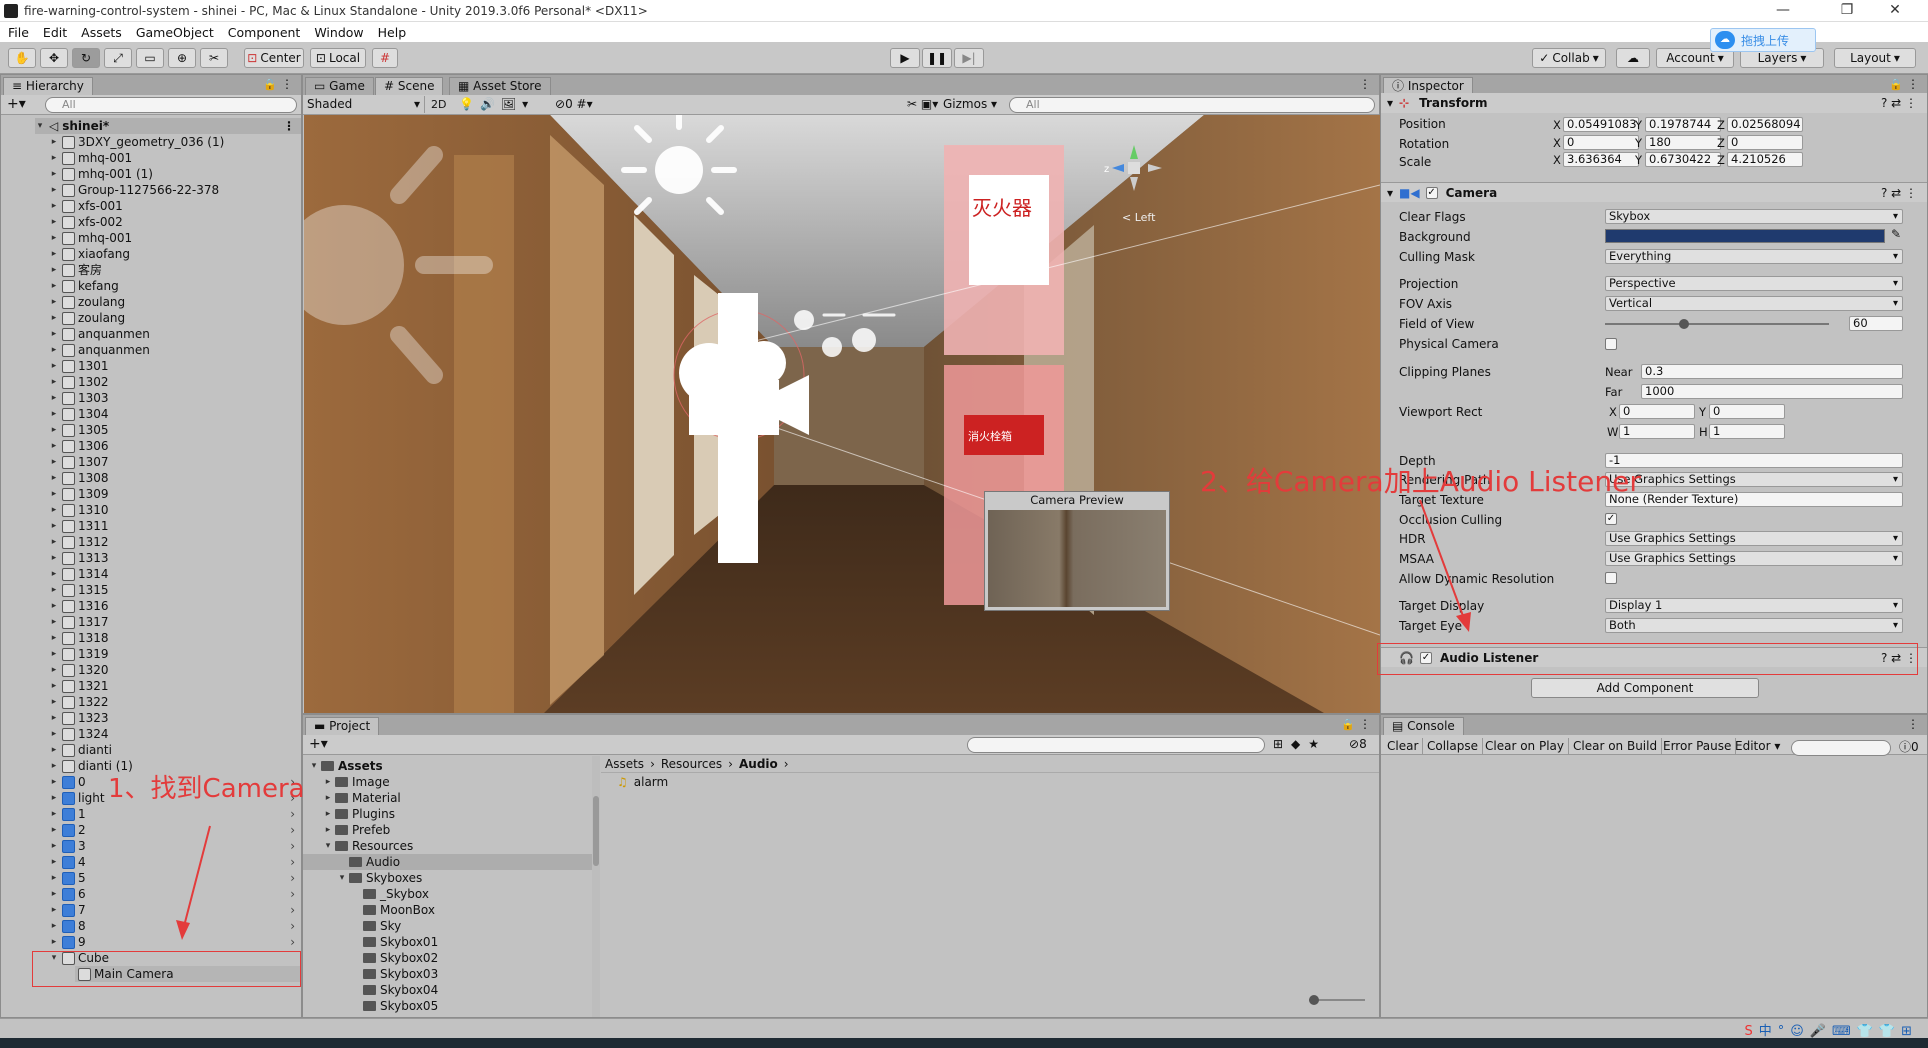  What do you see at coordinates (1453, 746) in the screenshot?
I see `console-collapse-button: Collapse` at bounding box center [1453, 746].